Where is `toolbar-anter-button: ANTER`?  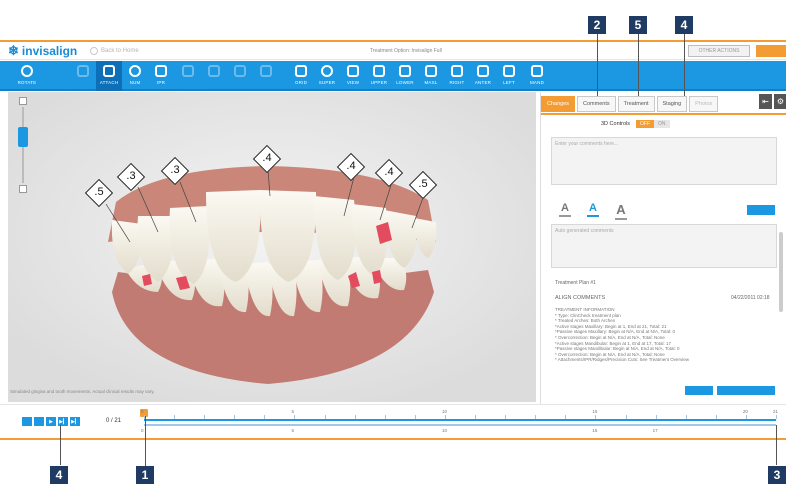 toolbar-anter-button: ANTER is located at coordinates (483, 76).